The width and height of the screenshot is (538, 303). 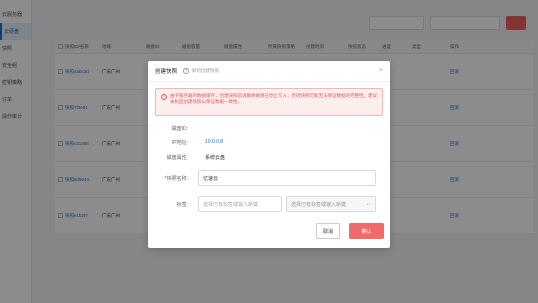 I want to click on dialog-title: 创建快照, so click(x=166, y=72).